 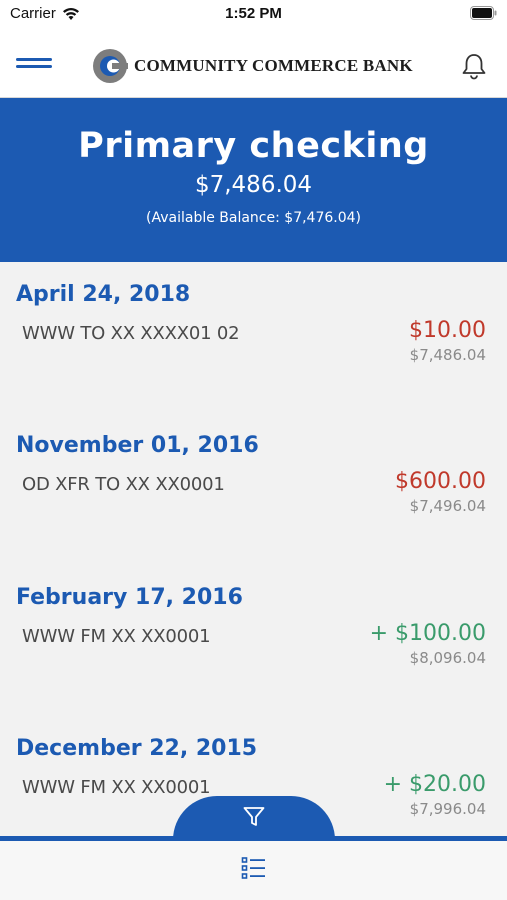 I want to click on transaction-description: WWW TO XX XXXX01 02, so click(x=131, y=333).